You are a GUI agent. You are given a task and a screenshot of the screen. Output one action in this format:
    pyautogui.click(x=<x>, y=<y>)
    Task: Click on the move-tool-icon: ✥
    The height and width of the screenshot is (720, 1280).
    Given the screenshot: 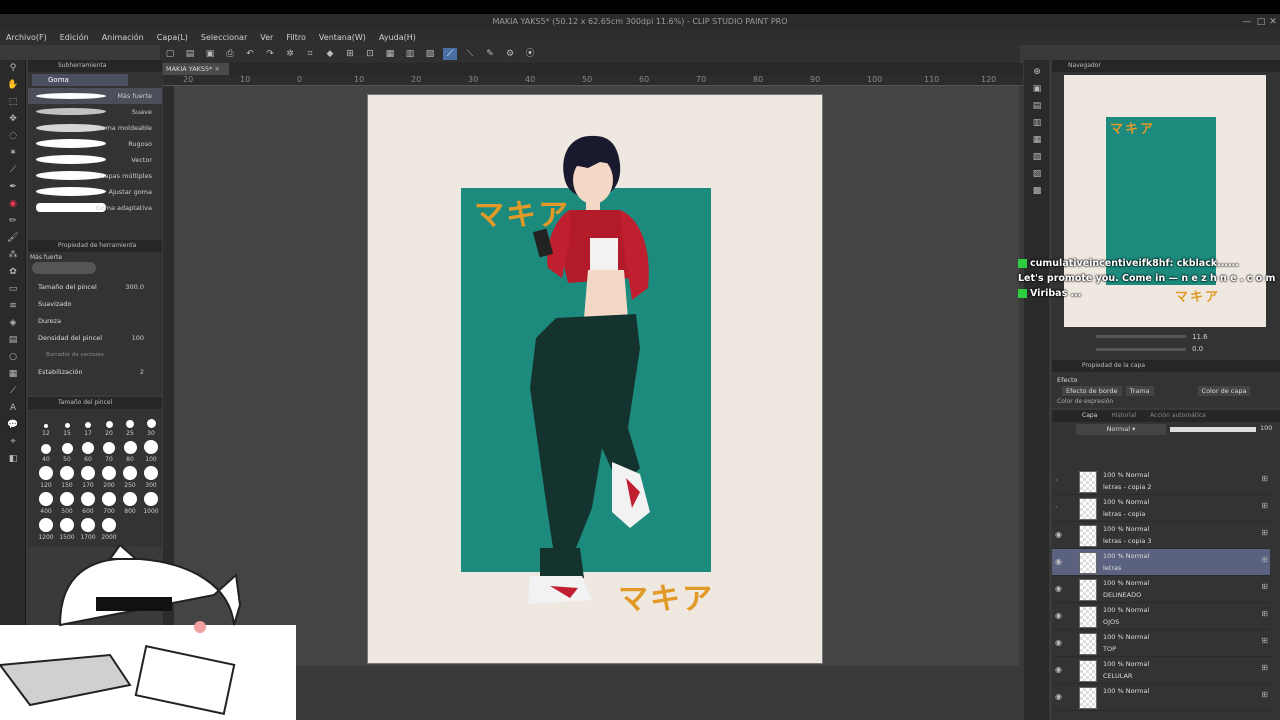 What is the action you would take?
    pyautogui.click(x=13, y=119)
    